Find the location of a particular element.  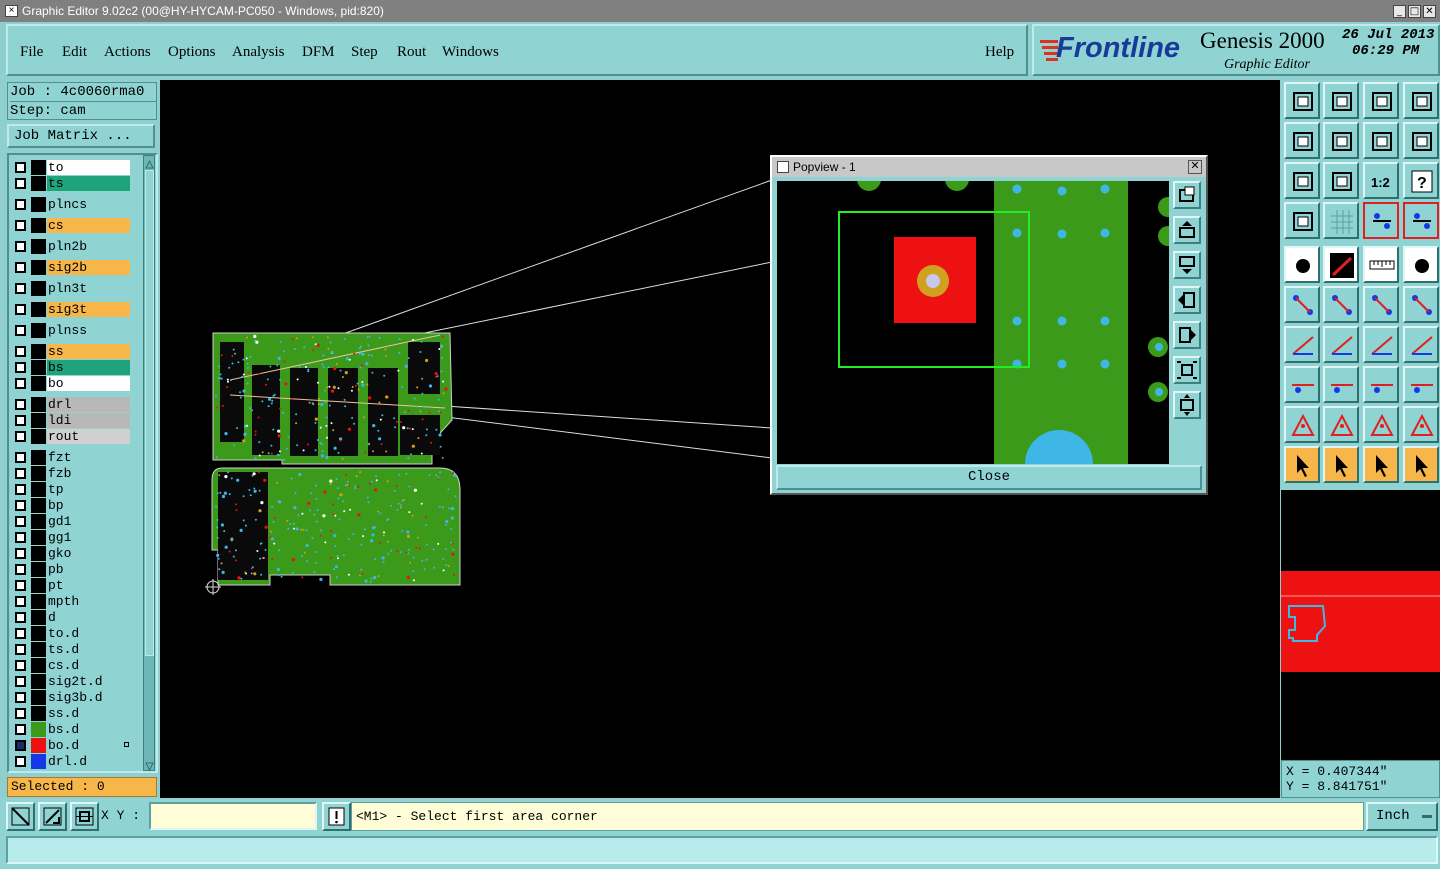

snap-grid-icon is located at coordinates (20, 816).